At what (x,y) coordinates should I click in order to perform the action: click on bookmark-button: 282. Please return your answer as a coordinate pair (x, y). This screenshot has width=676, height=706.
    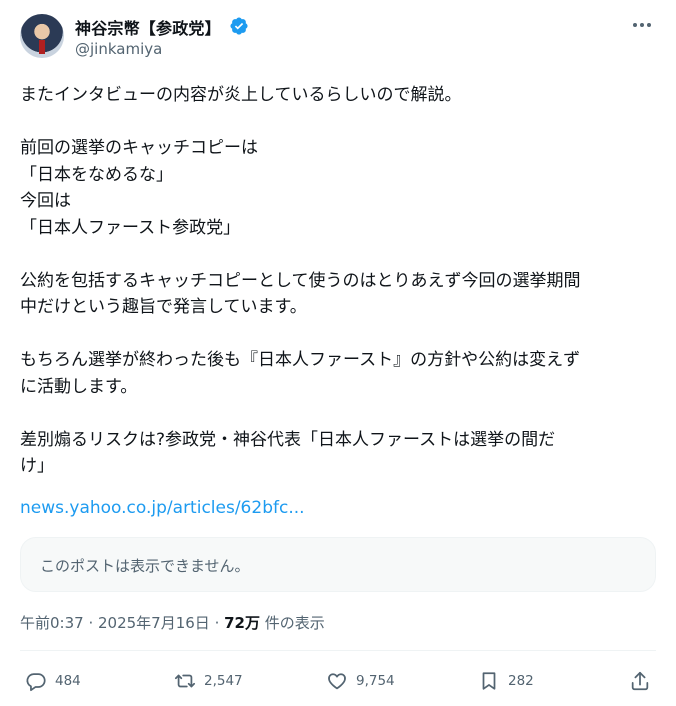
    Looking at the image, I should click on (506, 681).